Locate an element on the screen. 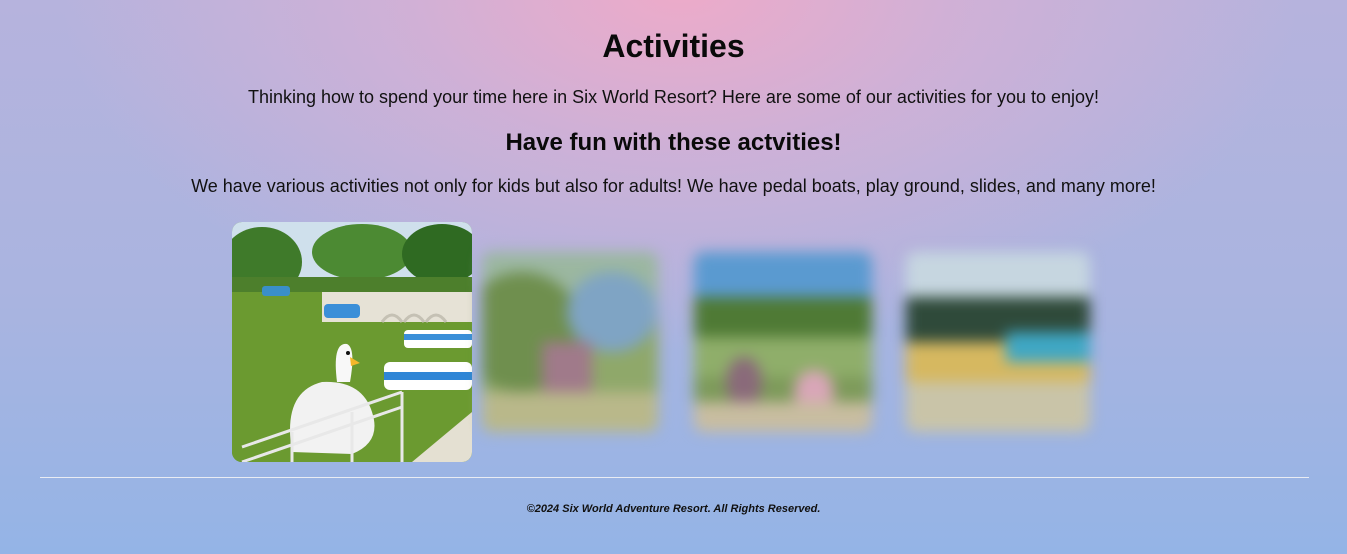 The height and width of the screenshot is (554, 1347). playground-image is located at coordinates (570, 342).